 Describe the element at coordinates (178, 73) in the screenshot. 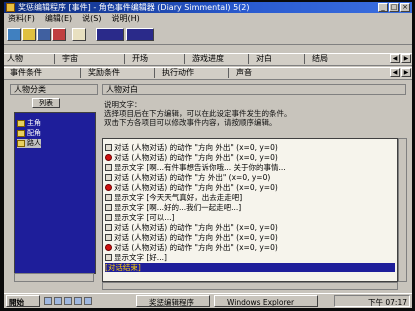

I see `tab-action: 执行动作` at that location.